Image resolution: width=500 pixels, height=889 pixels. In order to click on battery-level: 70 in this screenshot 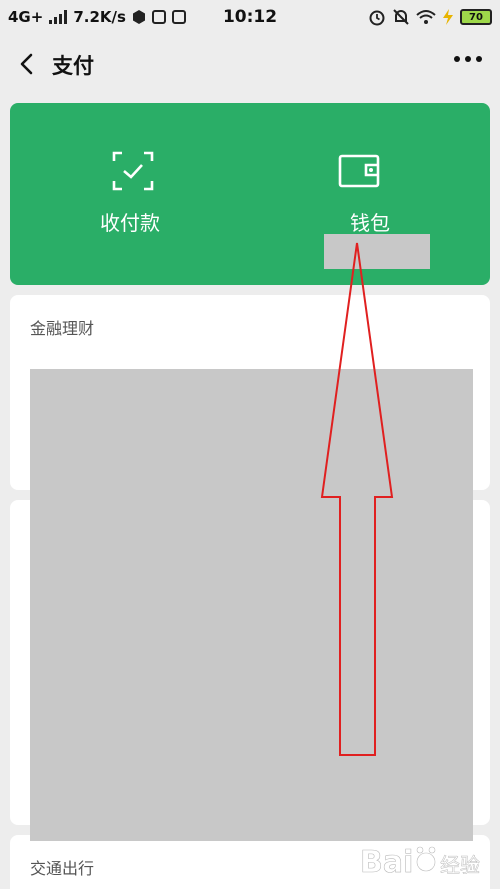, I will do `click(476, 17)`.